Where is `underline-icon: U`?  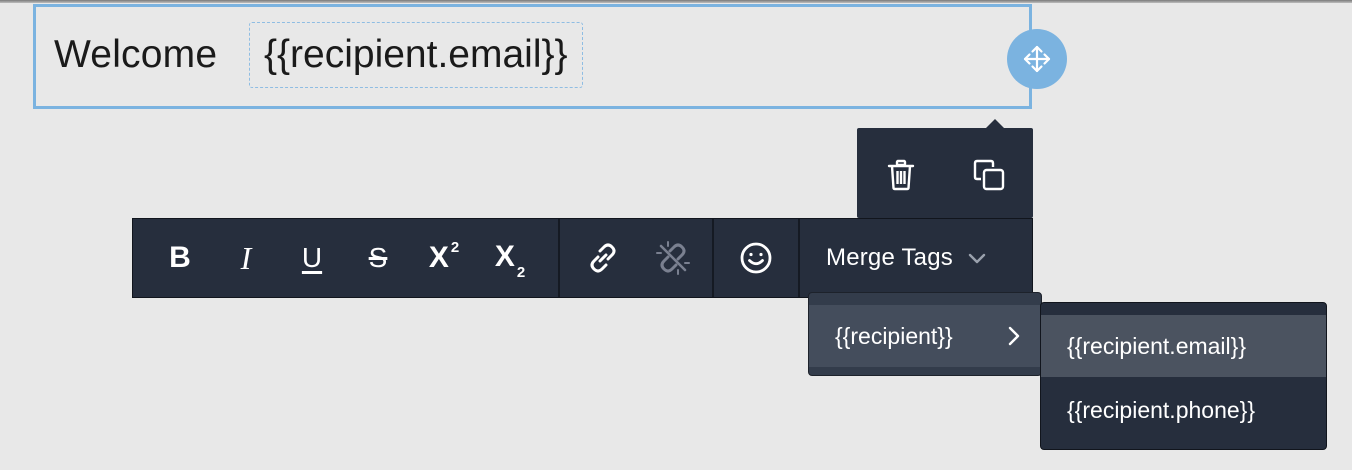
underline-icon: U is located at coordinates (312, 257).